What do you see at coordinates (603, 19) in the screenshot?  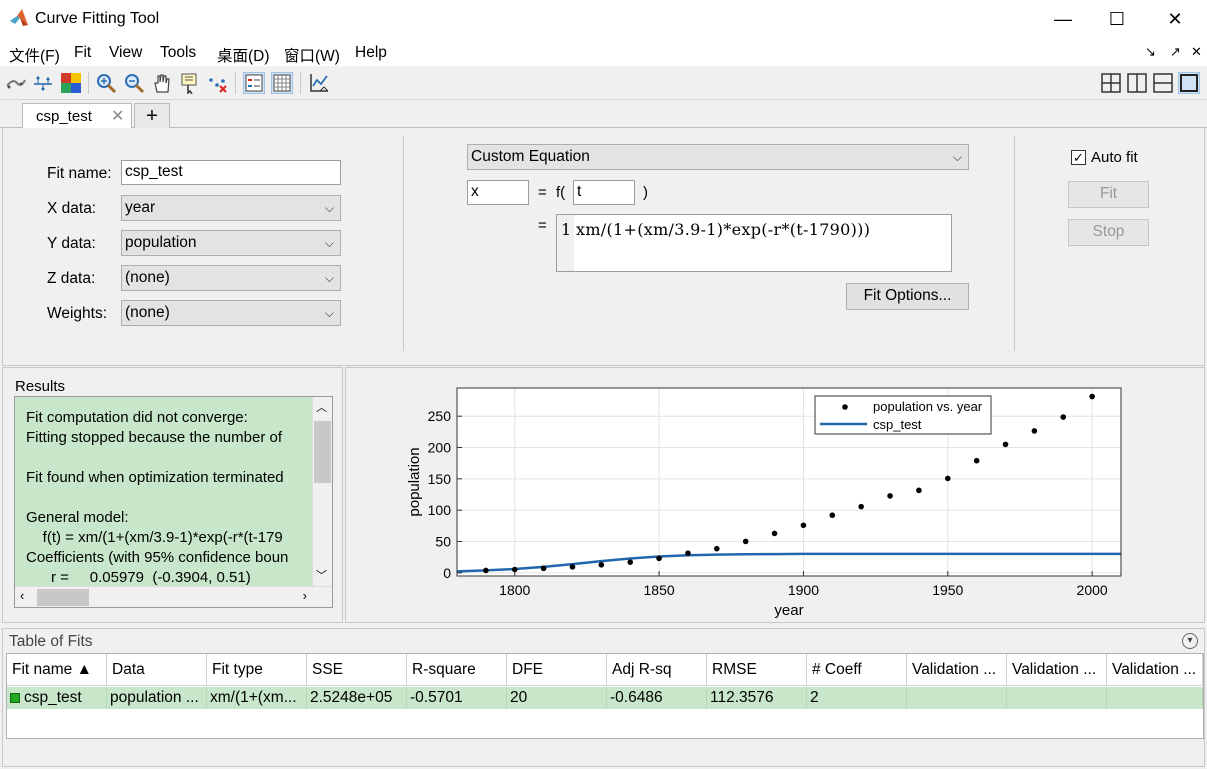 I see `title-bar: Curve Fitting Tool — ☐ ✕` at bounding box center [603, 19].